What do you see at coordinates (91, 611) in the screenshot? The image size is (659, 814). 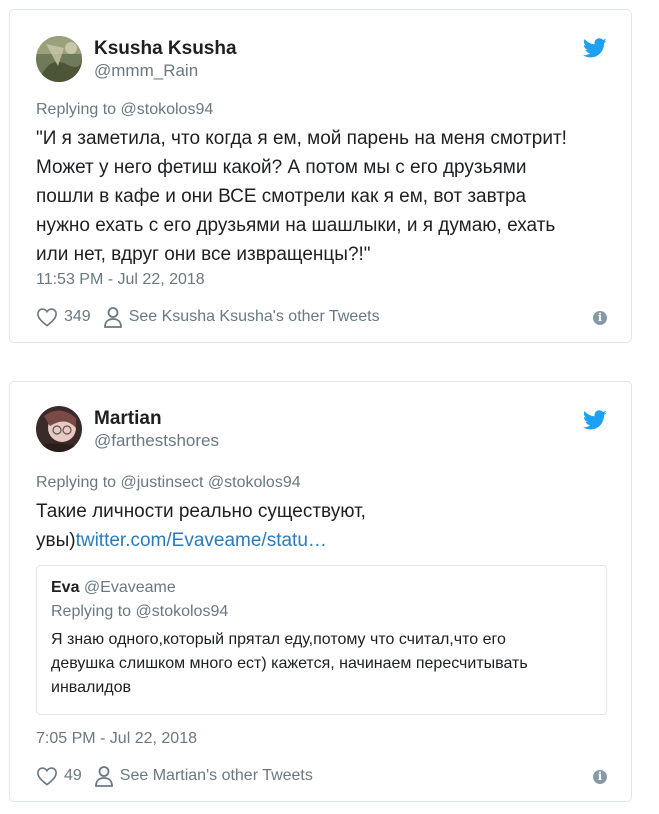 I see `quoted-replying-label: Replying to` at bounding box center [91, 611].